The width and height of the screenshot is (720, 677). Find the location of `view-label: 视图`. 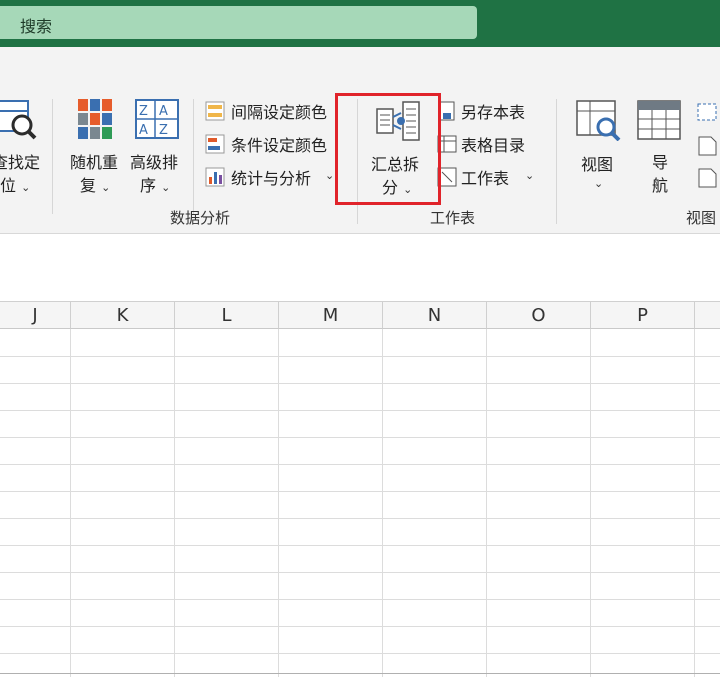

view-label: 视图 is located at coordinates (597, 164).